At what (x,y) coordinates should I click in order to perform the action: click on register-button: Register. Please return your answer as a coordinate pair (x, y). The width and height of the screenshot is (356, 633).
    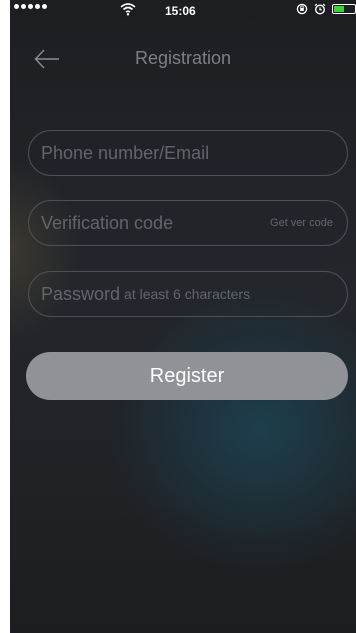
    Looking at the image, I should click on (187, 376).